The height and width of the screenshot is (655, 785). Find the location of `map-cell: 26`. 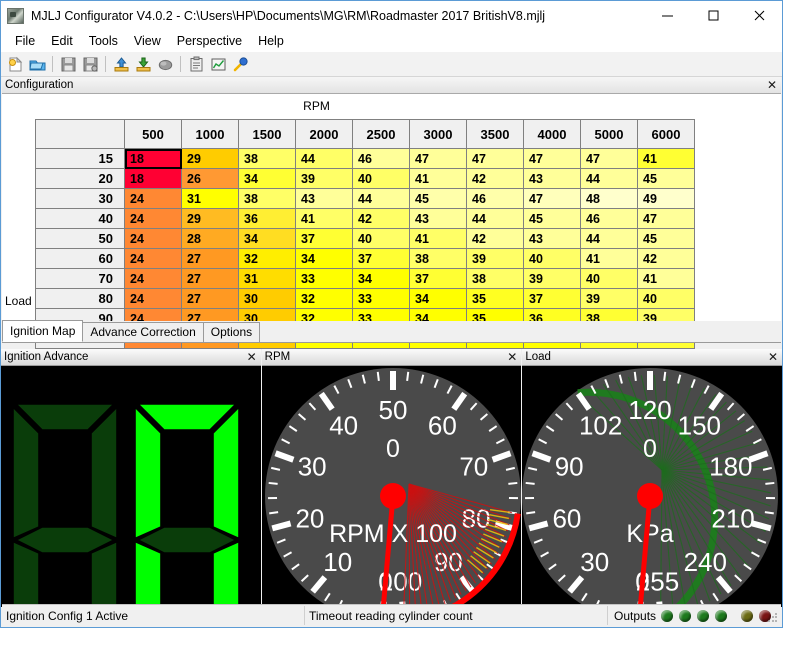

map-cell: 26 is located at coordinates (210, 178).